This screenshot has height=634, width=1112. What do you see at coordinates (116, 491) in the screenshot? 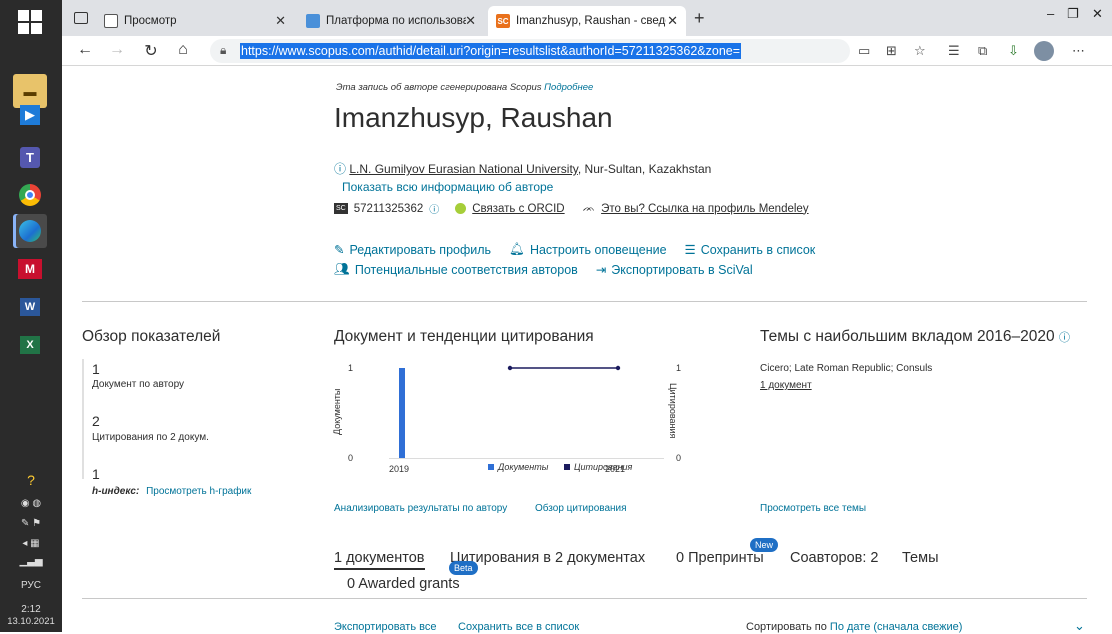
I see `h-index-label: h-индекс:` at bounding box center [116, 491].